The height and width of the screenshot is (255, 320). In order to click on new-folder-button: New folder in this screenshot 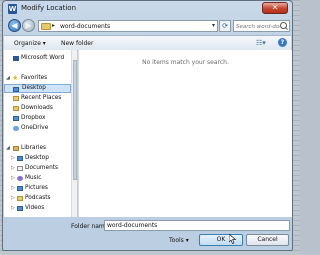, I will do `click(77, 43)`.